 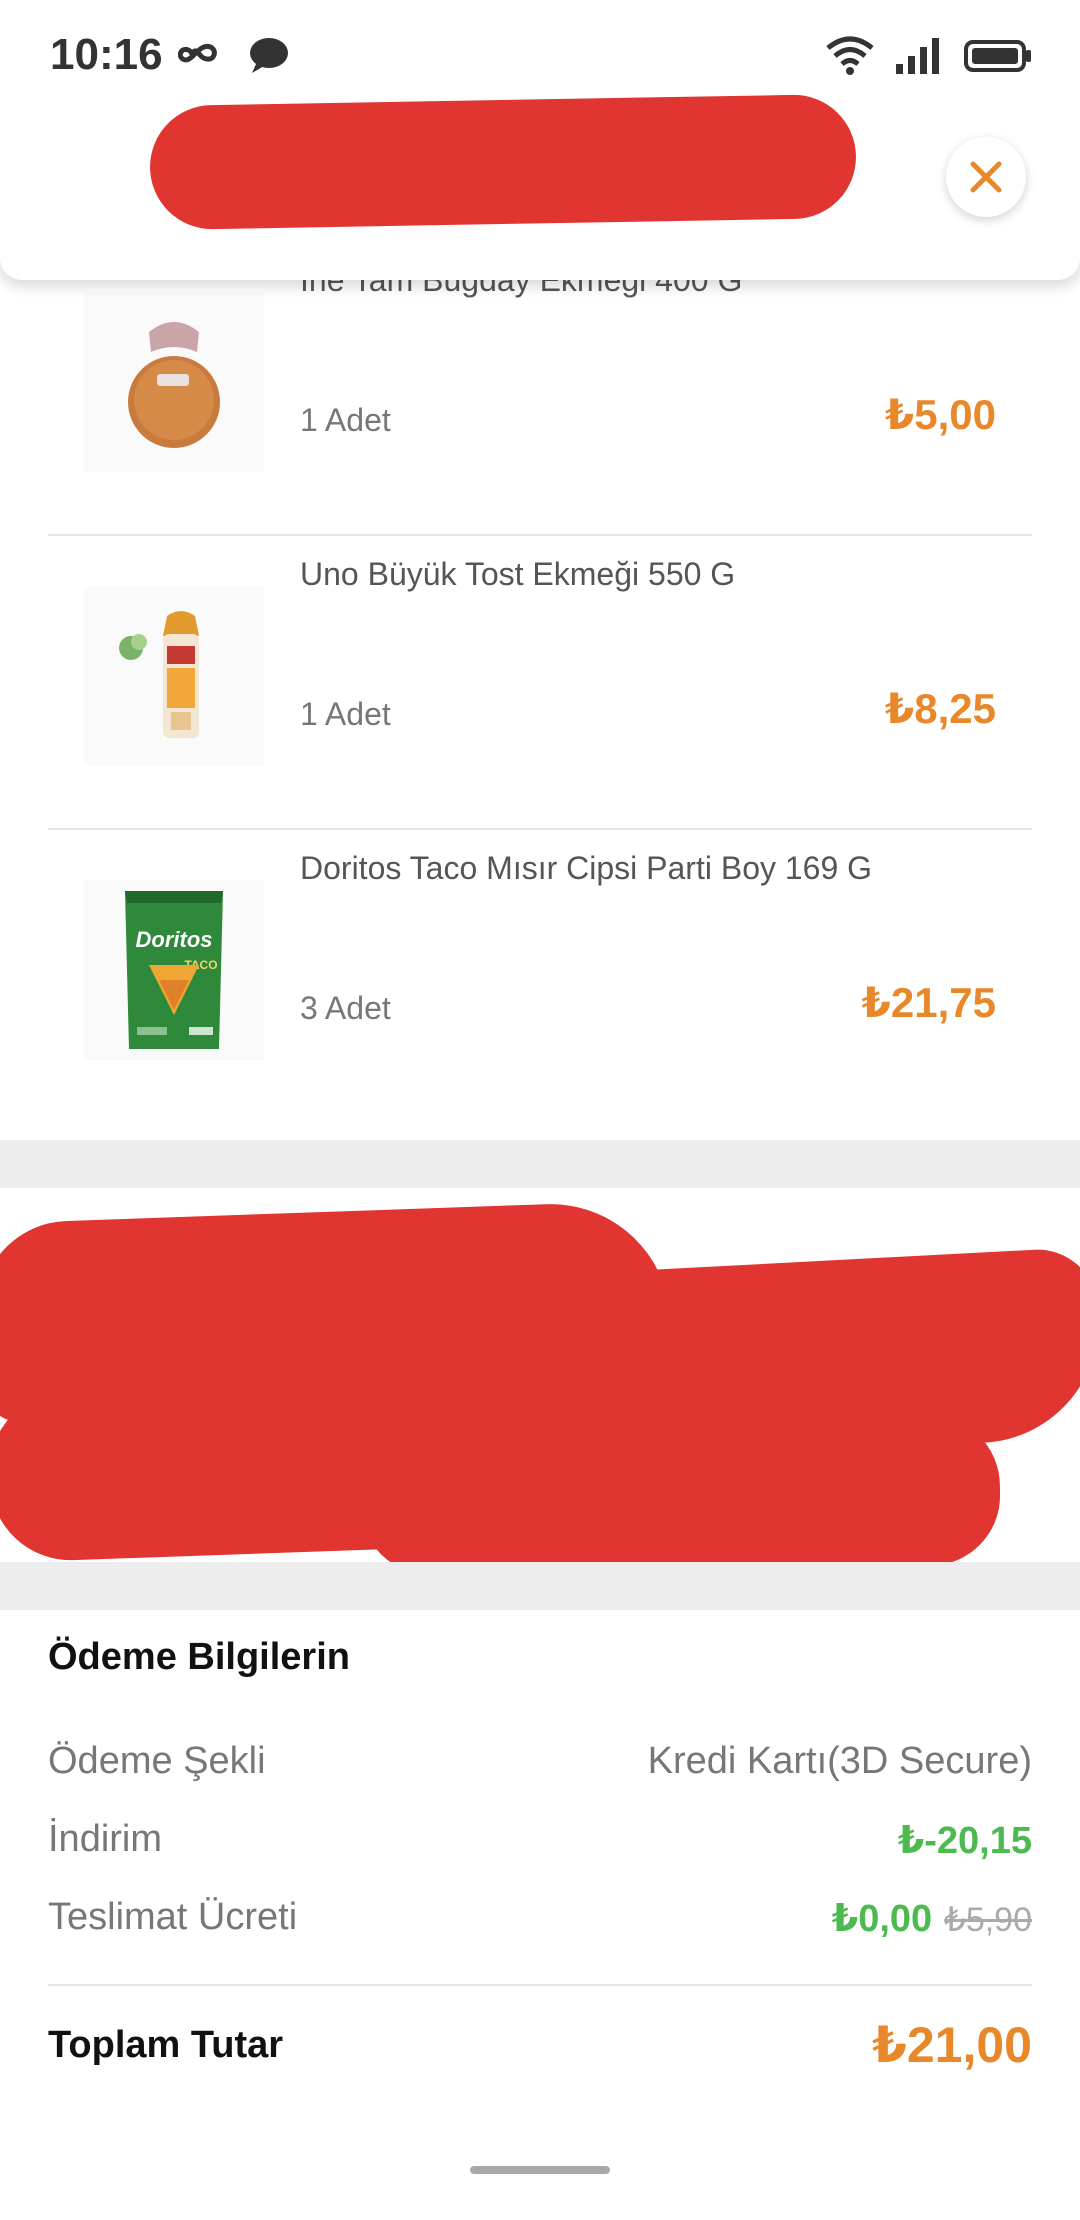 I want to click on home-indicator, so click(x=540, y=2170).